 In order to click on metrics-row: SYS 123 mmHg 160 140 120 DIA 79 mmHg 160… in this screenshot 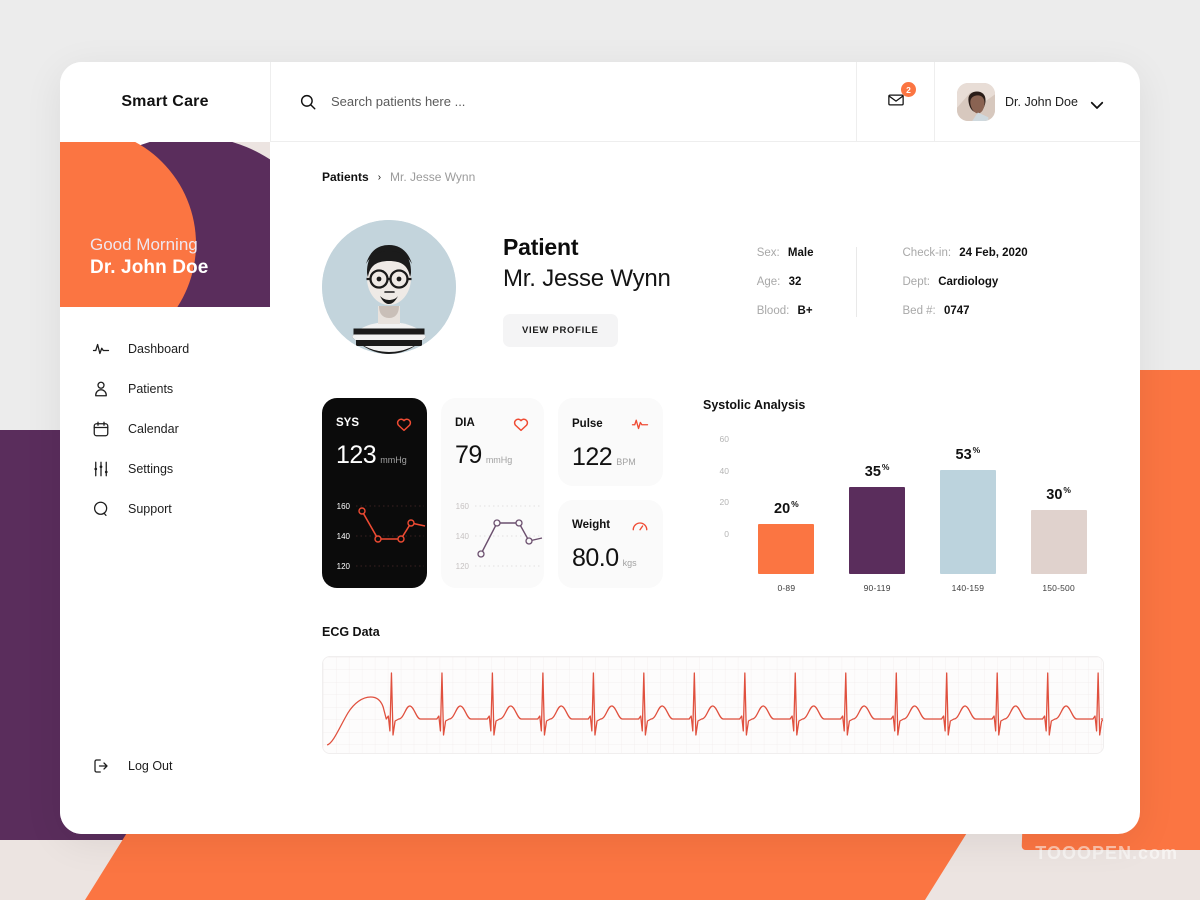, I will do `click(713, 495)`.